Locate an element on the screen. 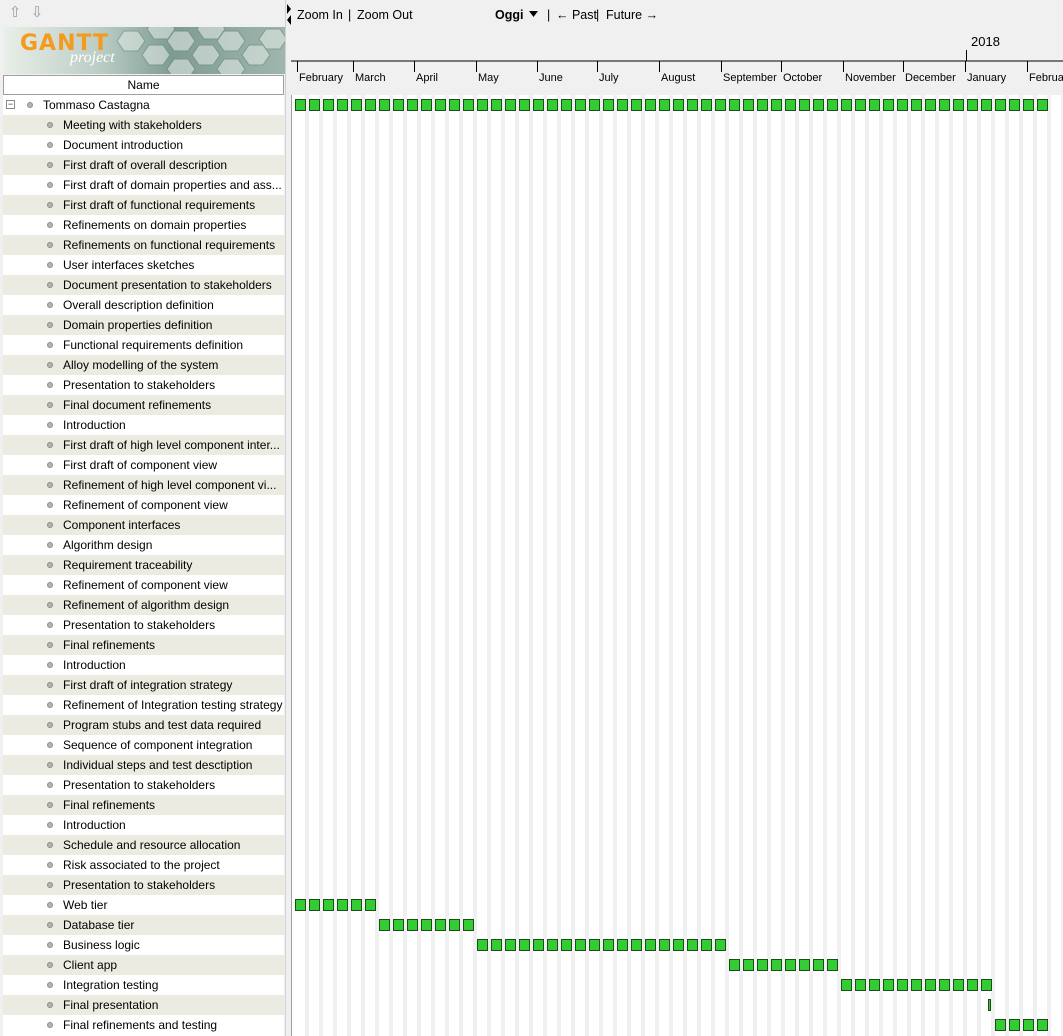 This screenshot has width=1063, height=1036. name-column-header: Name is located at coordinates (143, 85).